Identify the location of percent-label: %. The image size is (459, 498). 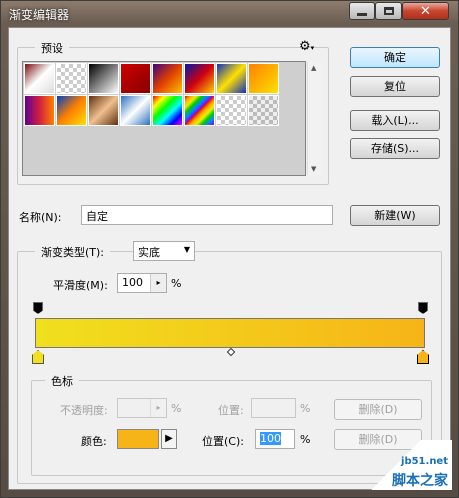
(176, 283).